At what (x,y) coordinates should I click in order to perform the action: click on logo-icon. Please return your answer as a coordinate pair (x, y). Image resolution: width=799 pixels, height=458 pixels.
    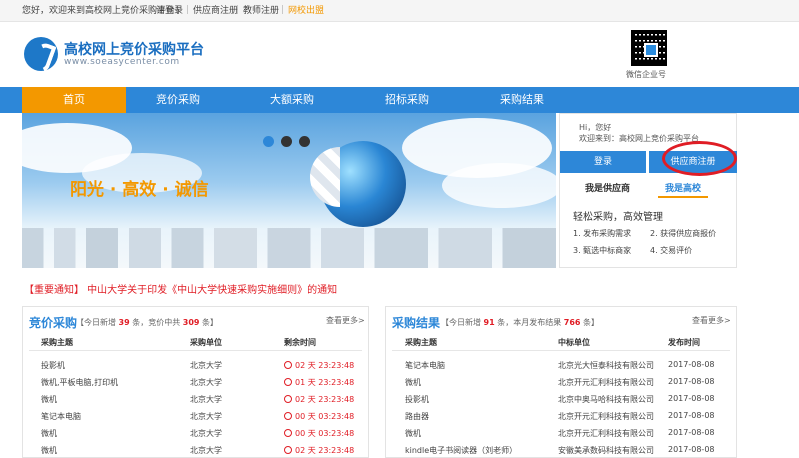
    Looking at the image, I should click on (41, 54).